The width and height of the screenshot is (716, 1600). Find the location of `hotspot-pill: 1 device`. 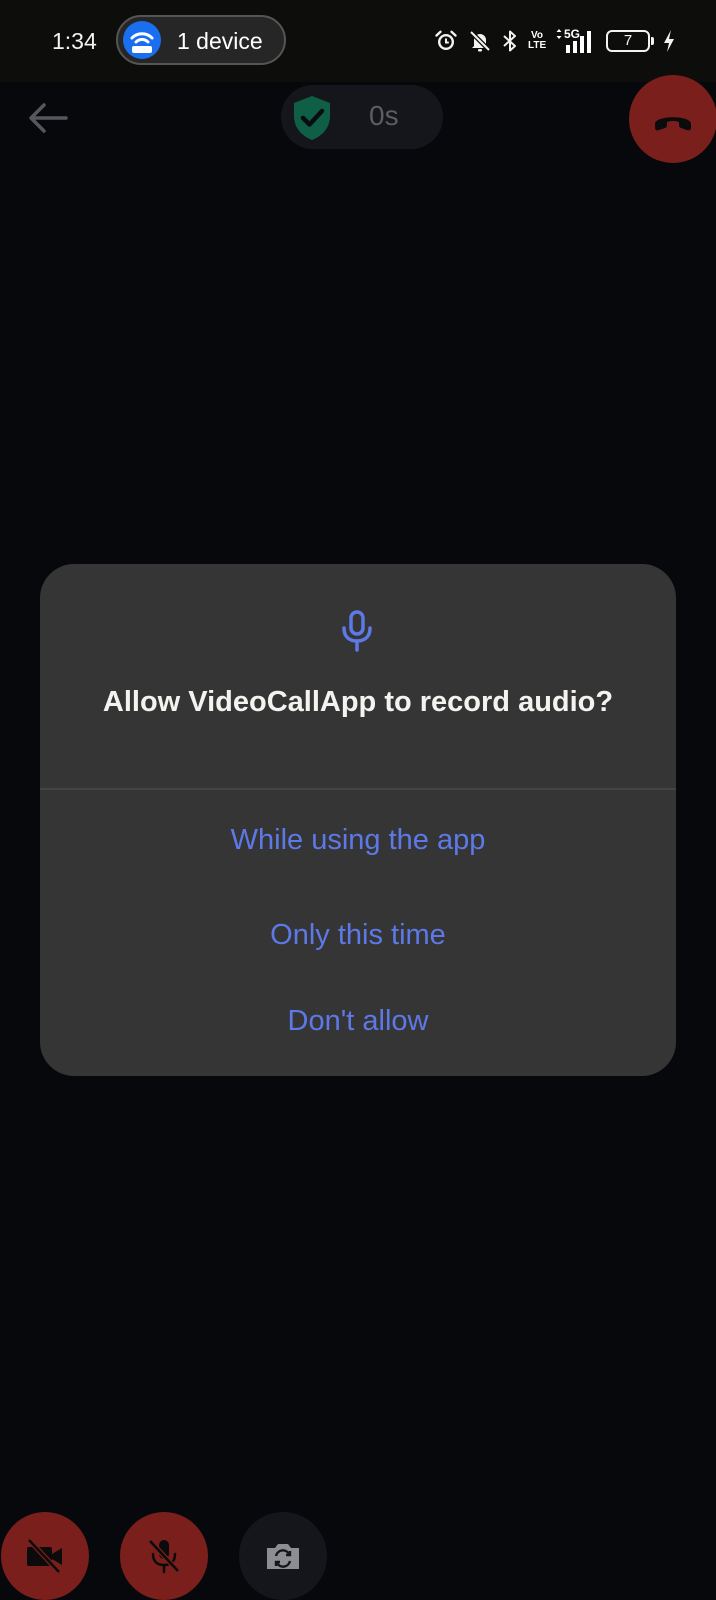

hotspot-pill: 1 device is located at coordinates (201, 40).